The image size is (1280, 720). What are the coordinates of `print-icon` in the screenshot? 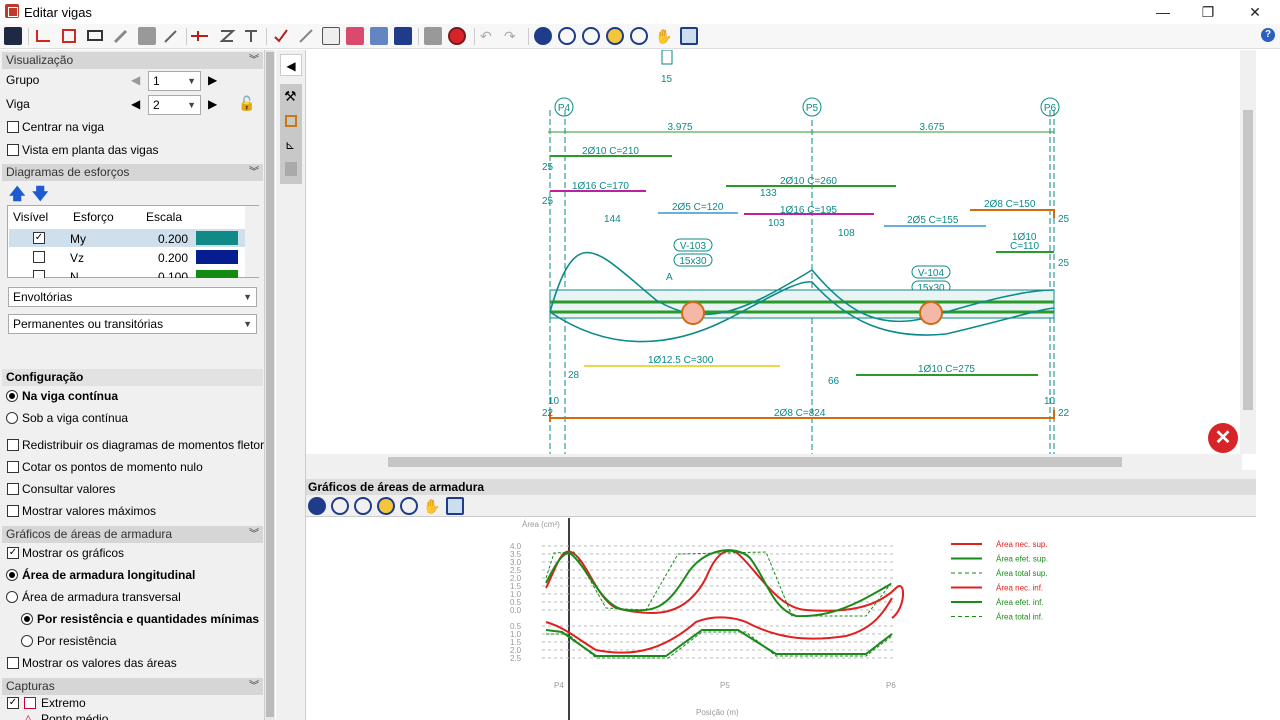 It's located at (355, 36).